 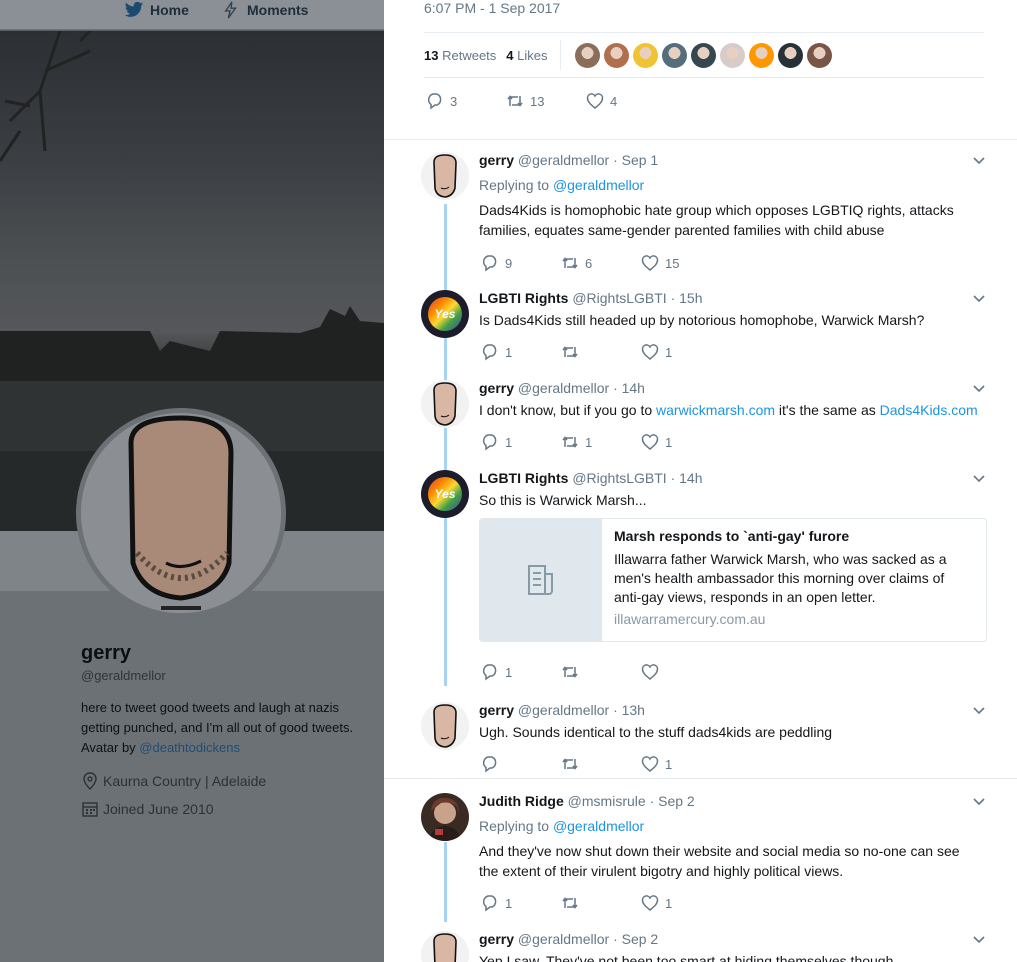 I want to click on like-button, so click(x=681, y=672).